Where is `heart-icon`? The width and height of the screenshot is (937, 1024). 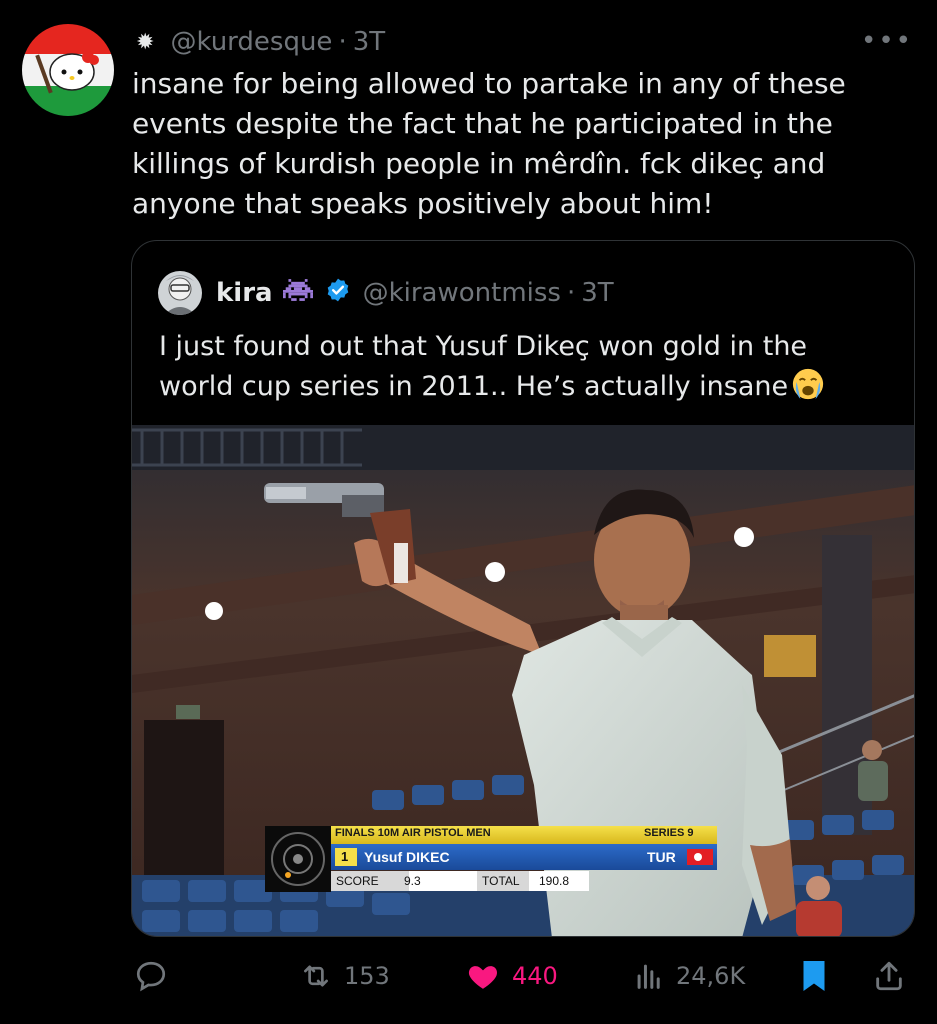
heart-icon is located at coordinates (483, 977).